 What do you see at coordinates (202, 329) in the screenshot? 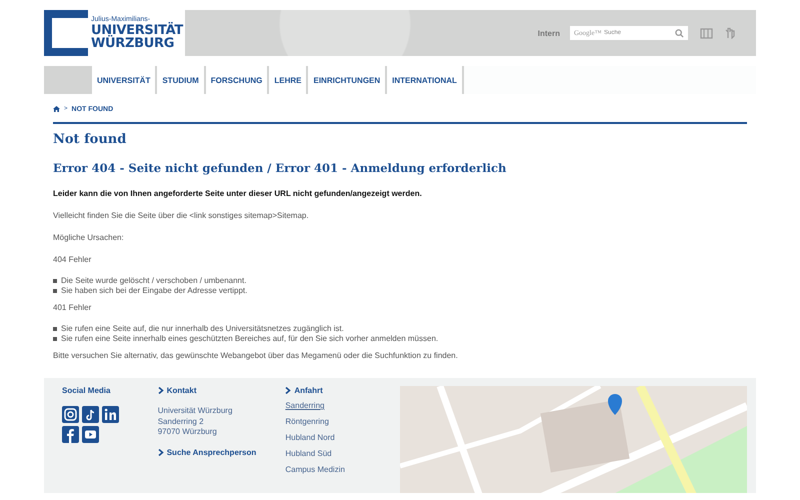
I see `list-text: Sie rufen eine Seite auf, die nur innerhalb des Universitätsnetzes zugänglich ist.` at bounding box center [202, 329].